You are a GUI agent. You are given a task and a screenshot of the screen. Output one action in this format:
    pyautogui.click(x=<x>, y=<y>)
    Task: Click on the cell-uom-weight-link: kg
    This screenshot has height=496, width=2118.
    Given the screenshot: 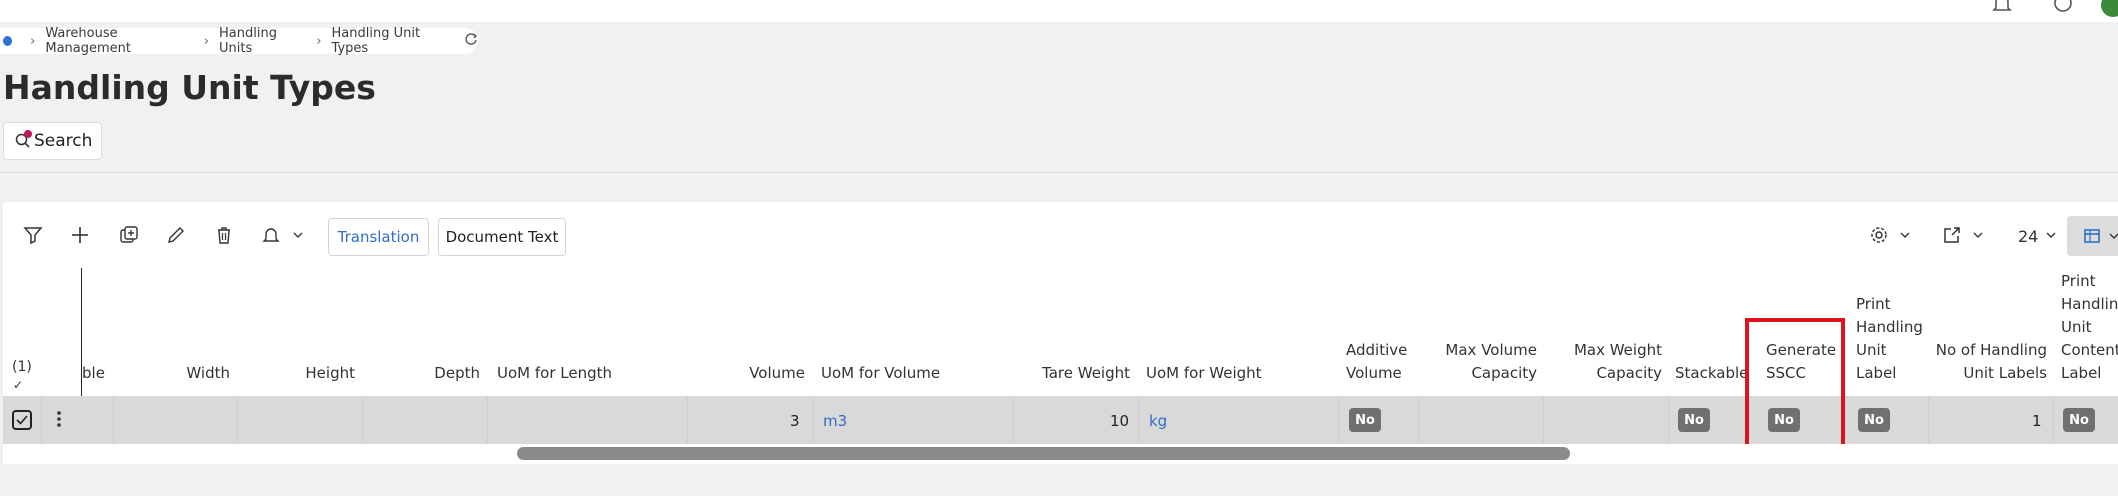 What is the action you would take?
    pyautogui.click(x=1158, y=421)
    